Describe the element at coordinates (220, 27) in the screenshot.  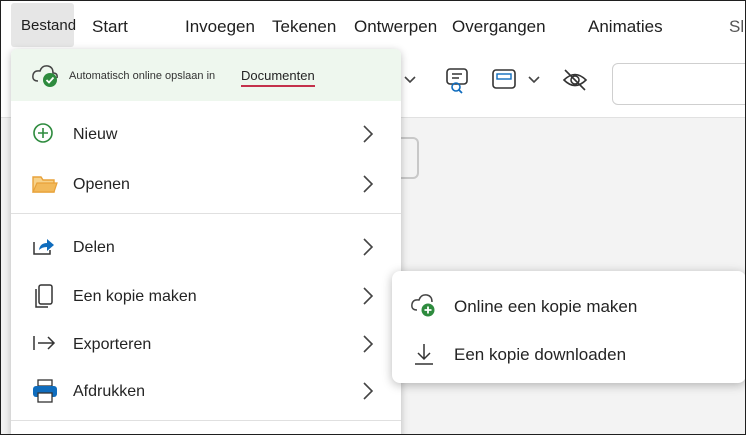
I see `tab-invoegen: Invoegen` at that location.